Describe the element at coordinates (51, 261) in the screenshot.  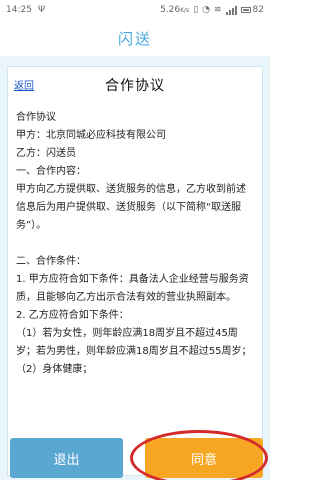
I see `doc-paragraph: 二、合作条件：` at that location.